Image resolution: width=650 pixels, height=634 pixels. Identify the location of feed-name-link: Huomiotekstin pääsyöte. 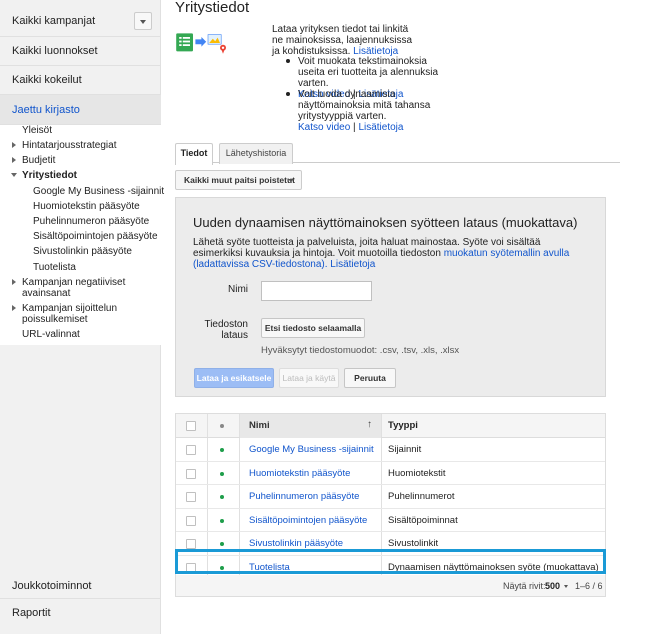
(299, 473).